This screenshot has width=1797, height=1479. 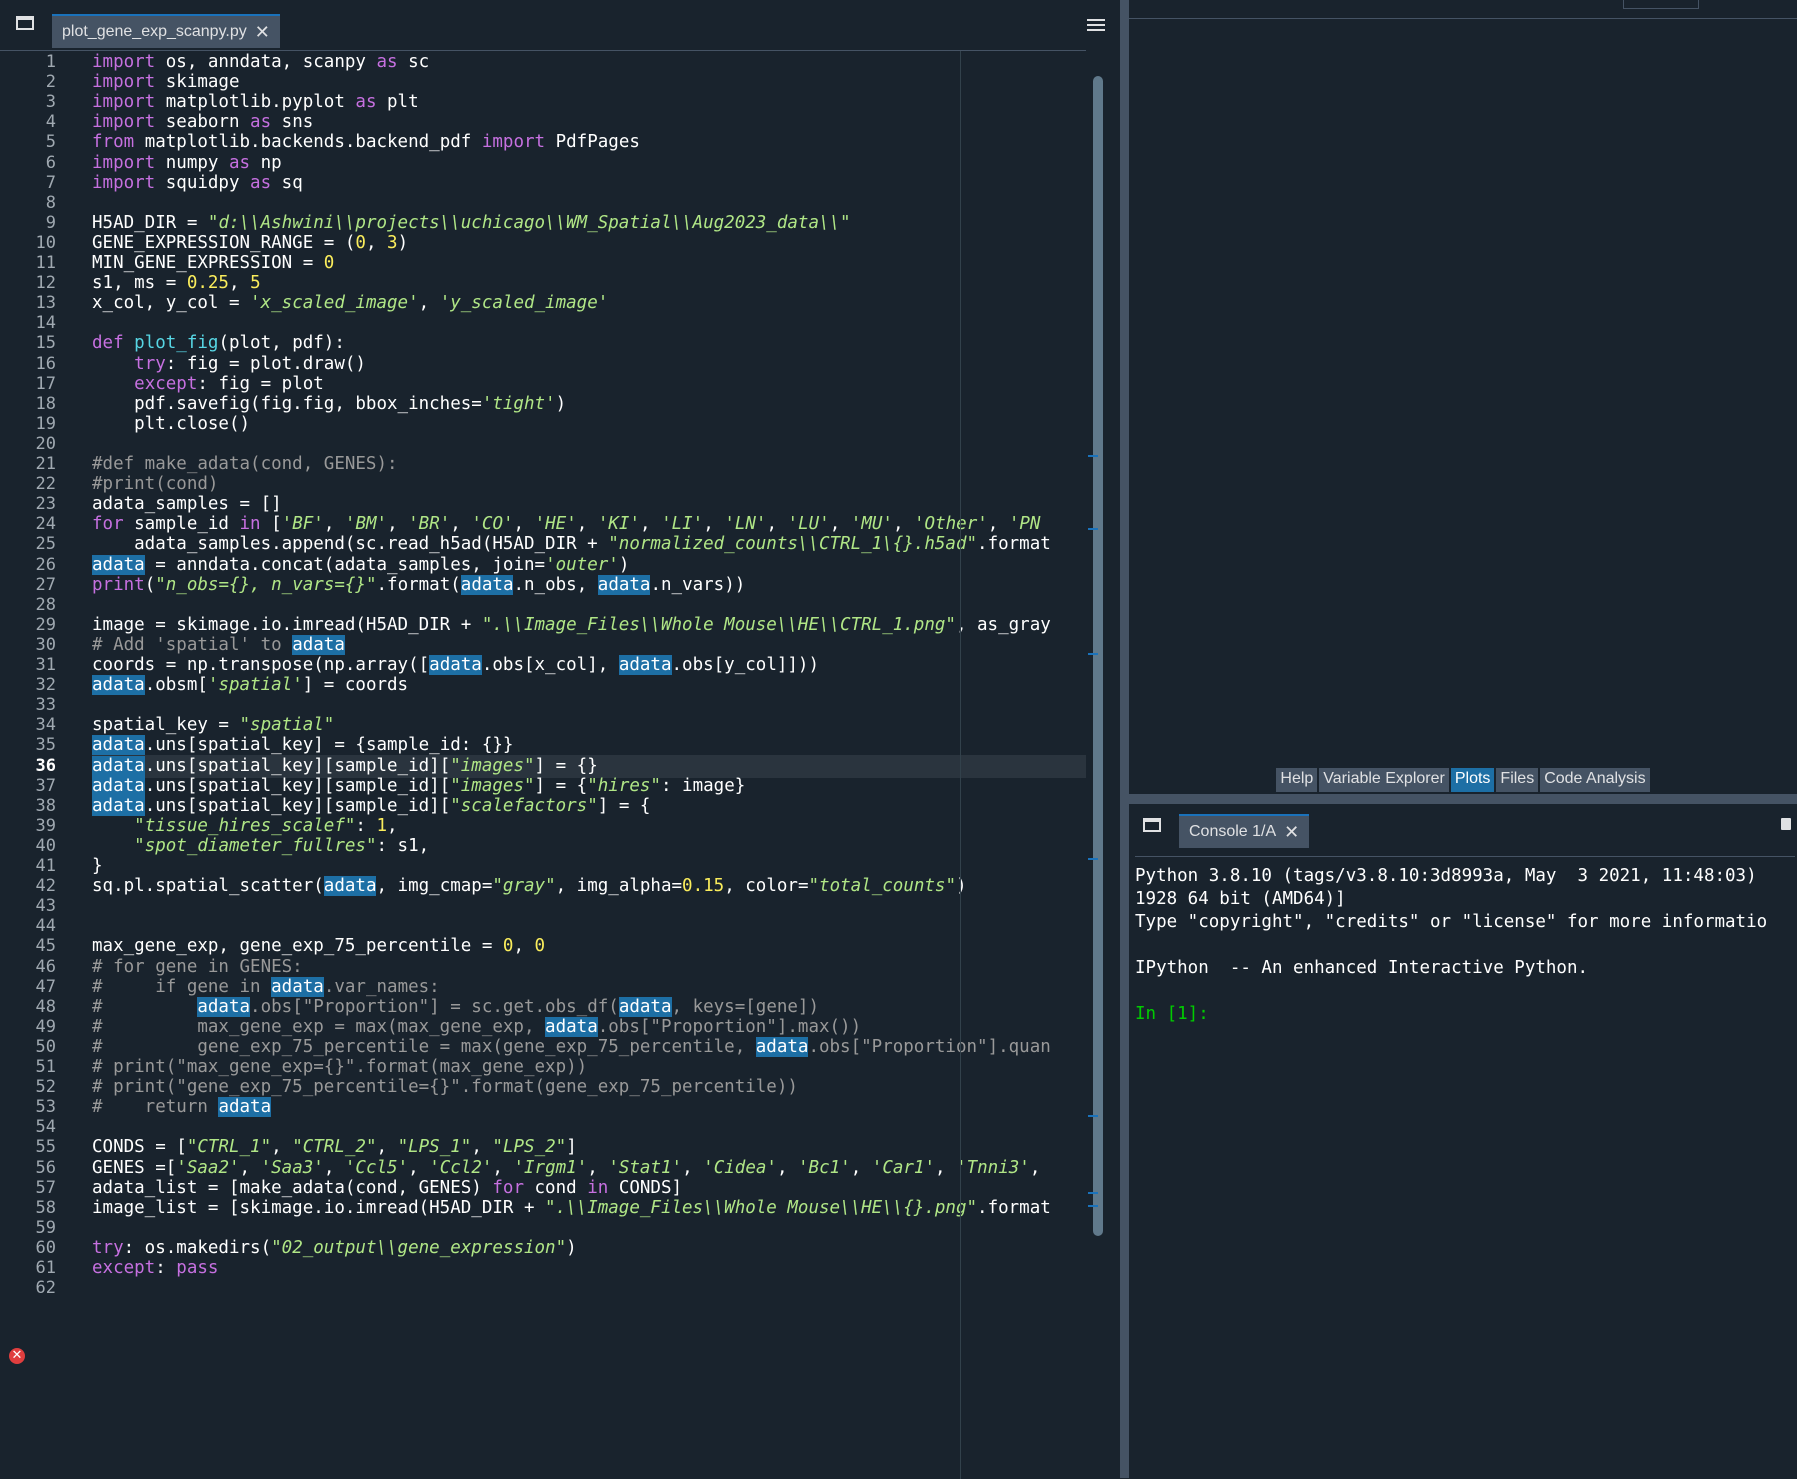 What do you see at coordinates (1244, 831) in the screenshot?
I see `tab-console: Console 1/A ✕` at bounding box center [1244, 831].